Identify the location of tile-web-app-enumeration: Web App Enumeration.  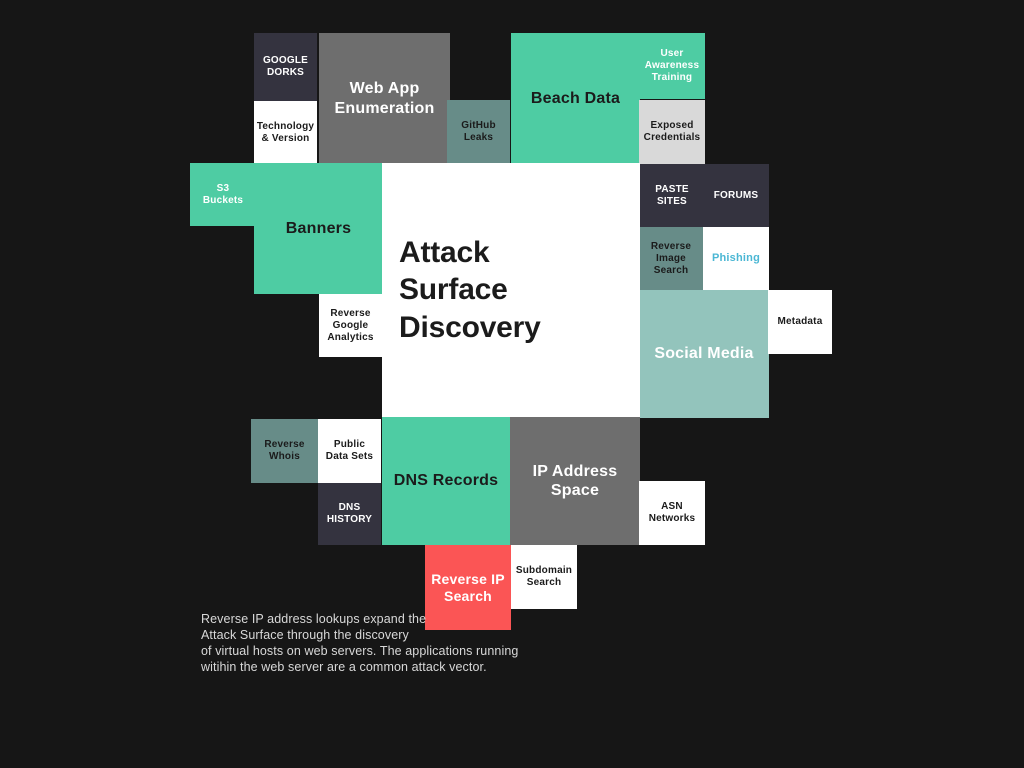
(384, 98).